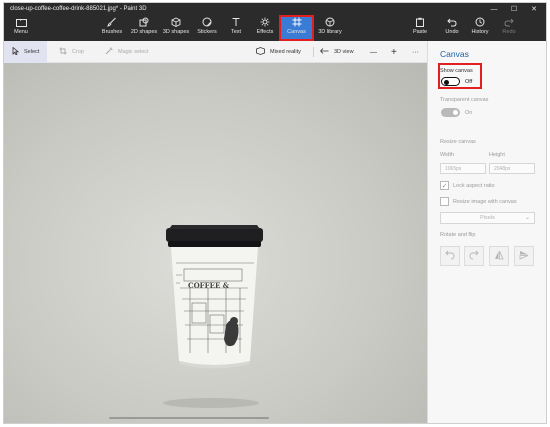 This screenshot has height=427, width=550. What do you see at coordinates (452, 22) in the screenshot?
I see `undo-icon` at bounding box center [452, 22].